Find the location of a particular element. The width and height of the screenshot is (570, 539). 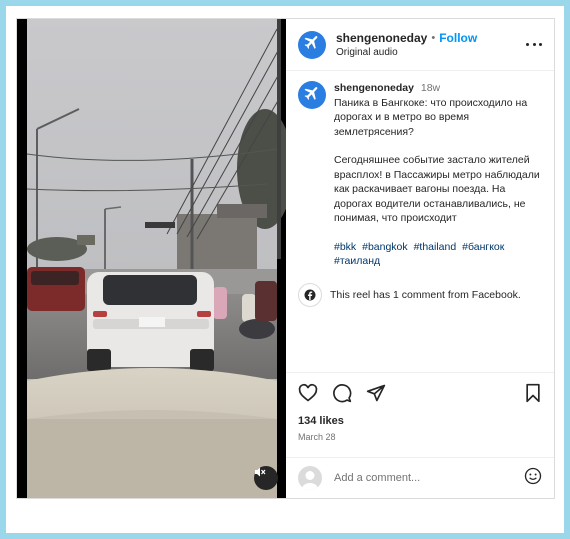

hashtag-link: #bangkok is located at coordinates (385, 247).